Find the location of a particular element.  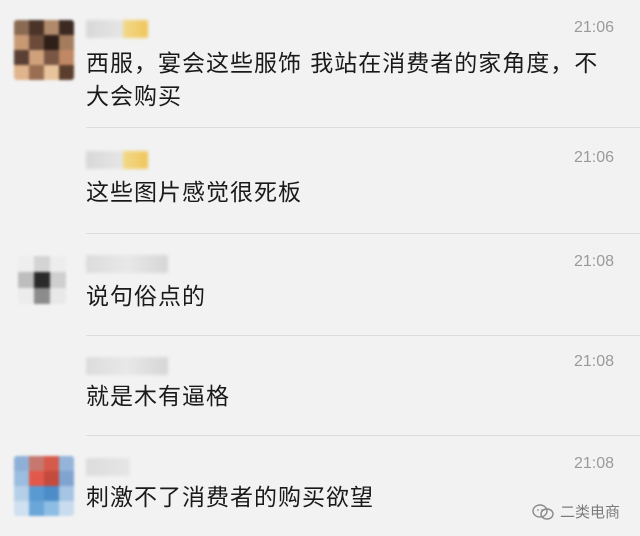

message-text: 就是木有逼格 is located at coordinates (158, 397).